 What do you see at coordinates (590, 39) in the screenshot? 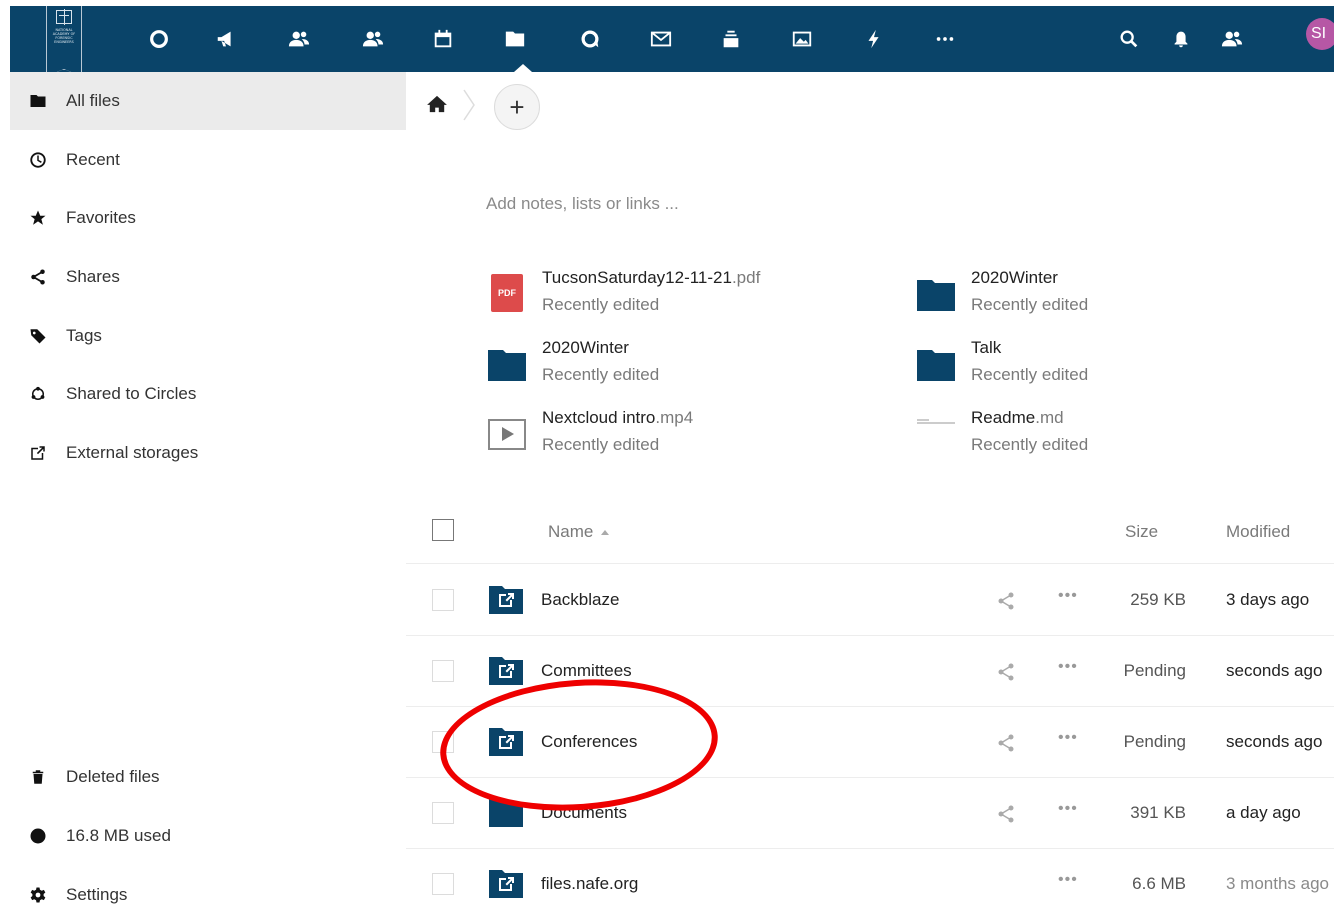
I see `talk-icon` at bounding box center [590, 39].